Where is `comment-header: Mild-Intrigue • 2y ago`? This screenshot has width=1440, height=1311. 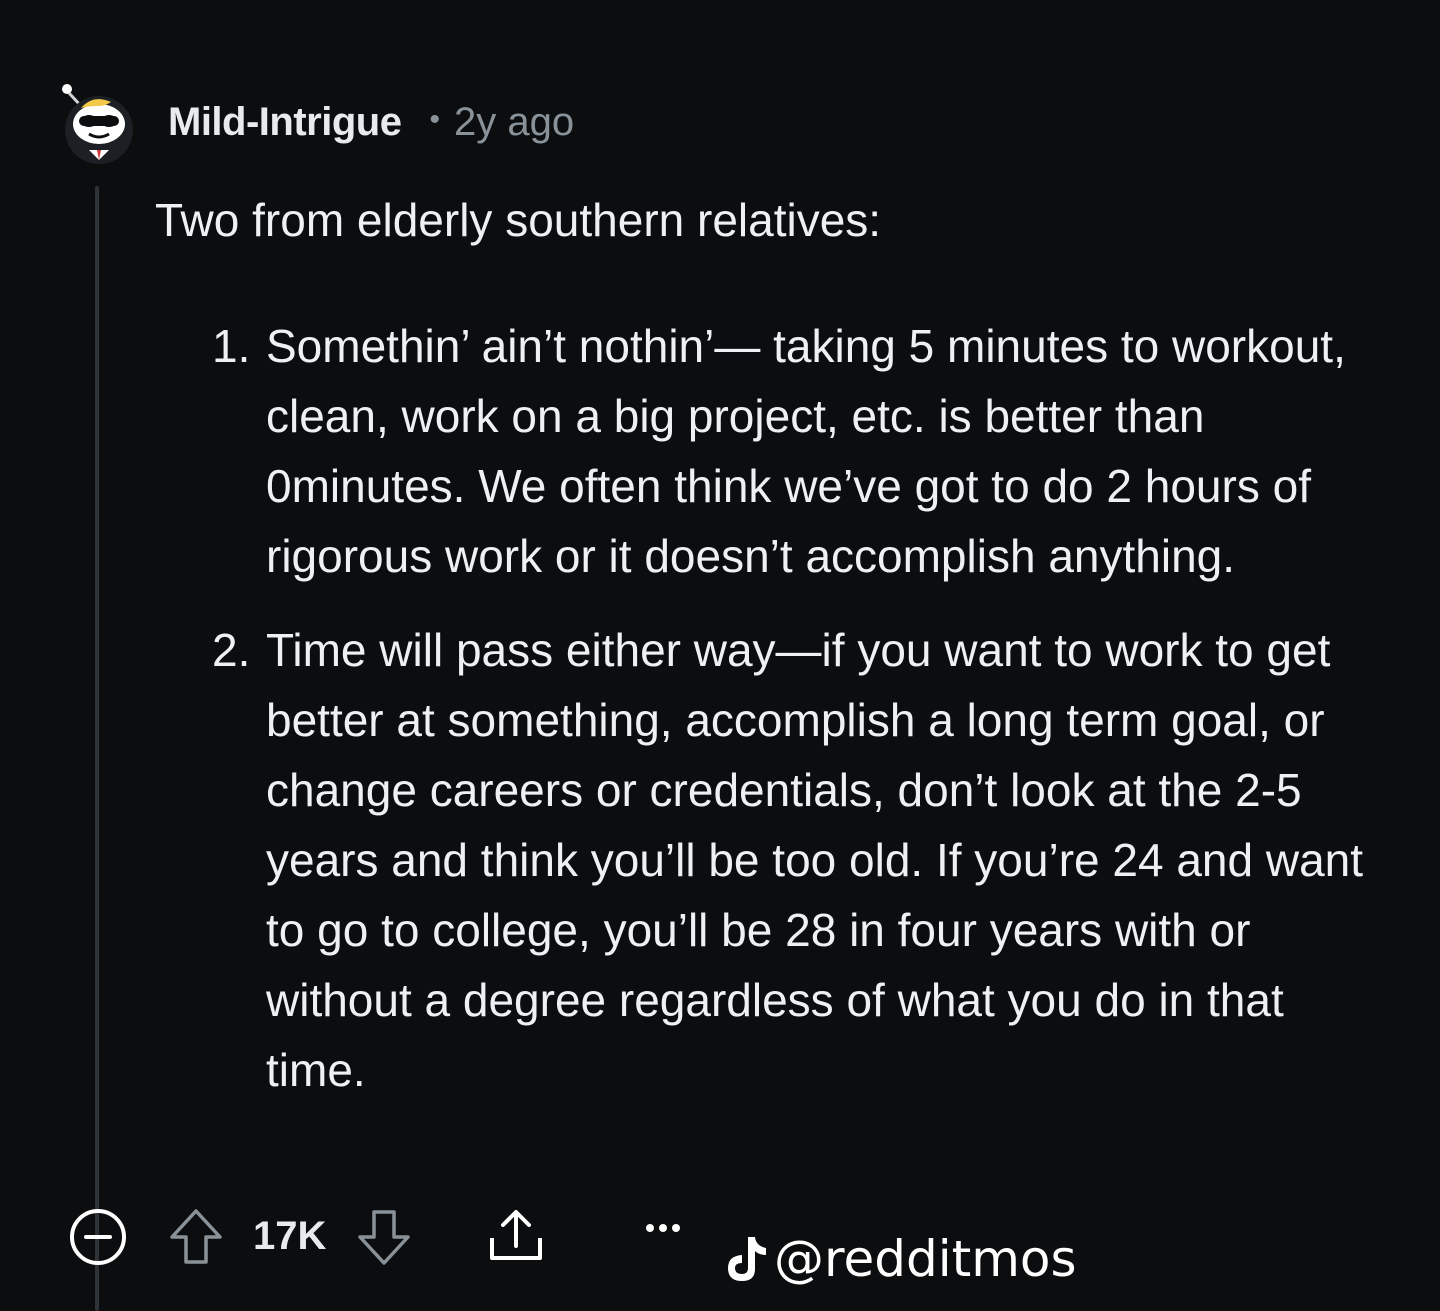
comment-header: Mild-Intrigue • 2y ago is located at coordinates (371, 122).